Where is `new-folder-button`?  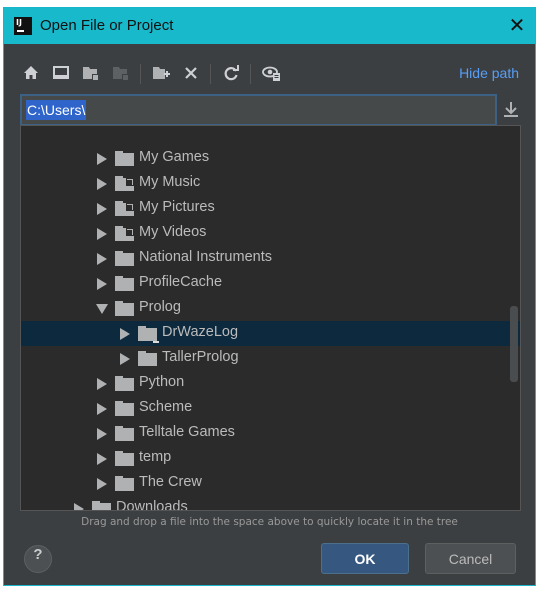 new-folder-button is located at coordinates (161, 73).